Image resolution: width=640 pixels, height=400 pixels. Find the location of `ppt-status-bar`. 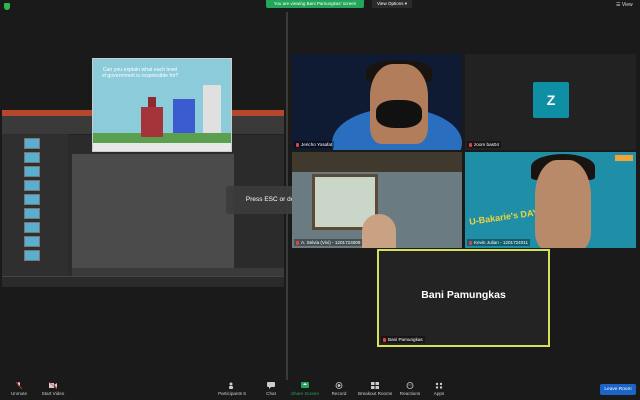

ppt-status-bar is located at coordinates (143, 281).